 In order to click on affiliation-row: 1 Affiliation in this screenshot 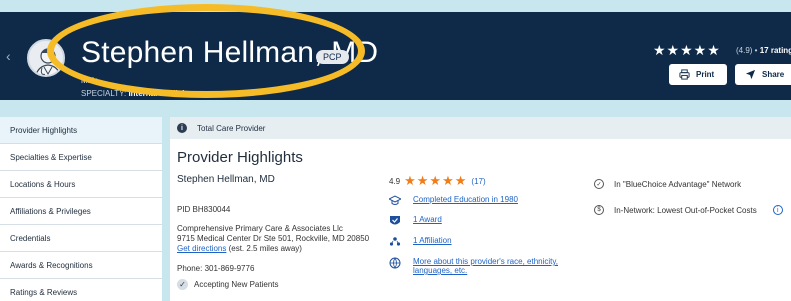, I will do `click(420, 242)`.